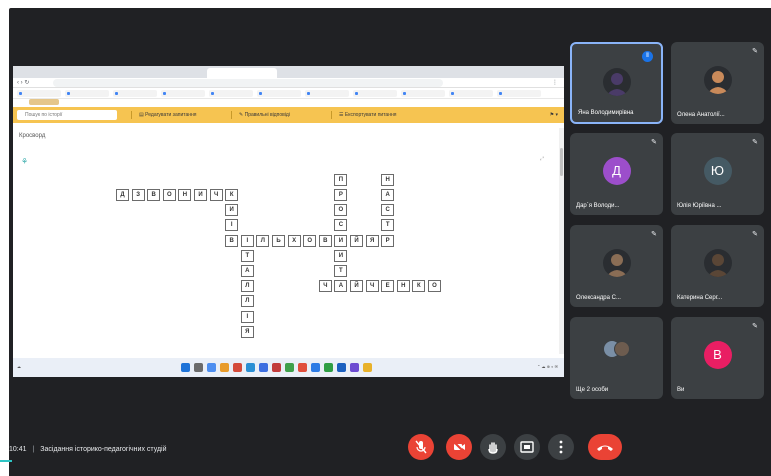 The image size is (771, 476). Describe the element at coordinates (547, 366) in the screenshot. I see `system-tray: ⌃ ☁ ⊕ ◐ ✉` at that location.